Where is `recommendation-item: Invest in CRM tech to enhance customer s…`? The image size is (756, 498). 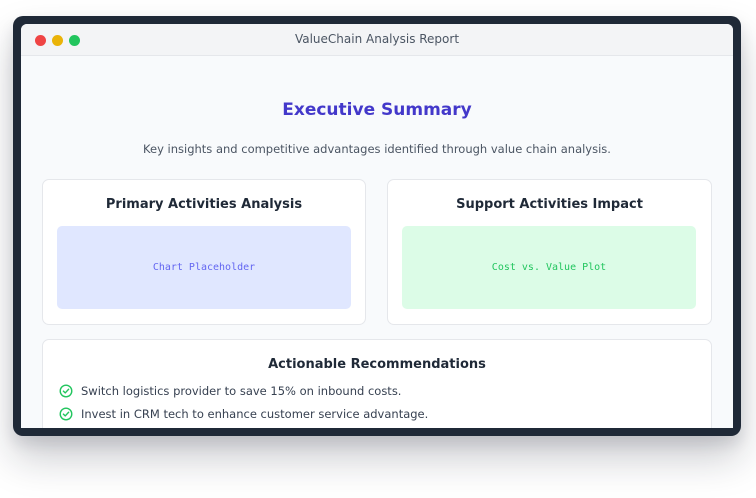
recommendation-item: Invest in CRM tech to enhance customer s… is located at coordinates (243, 414).